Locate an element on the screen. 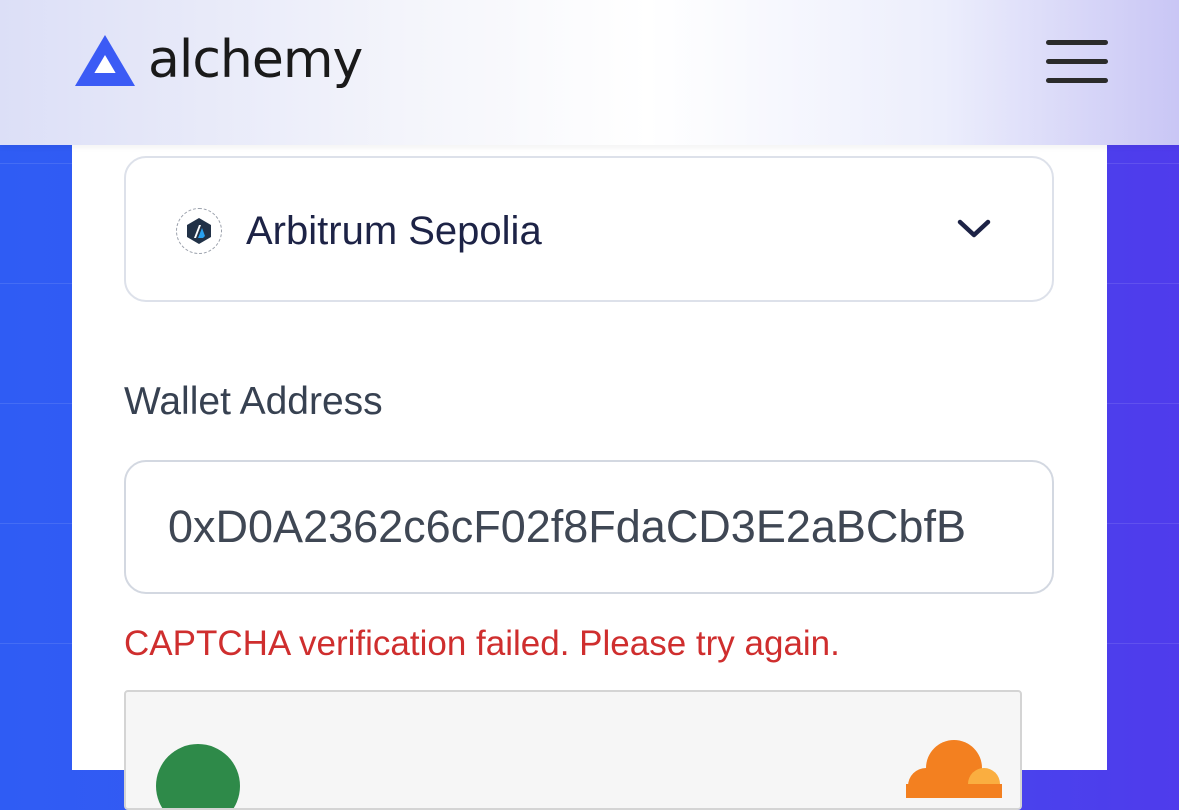 Image resolution: width=1179 pixels, height=810 pixels. captcha-widget is located at coordinates (573, 750).